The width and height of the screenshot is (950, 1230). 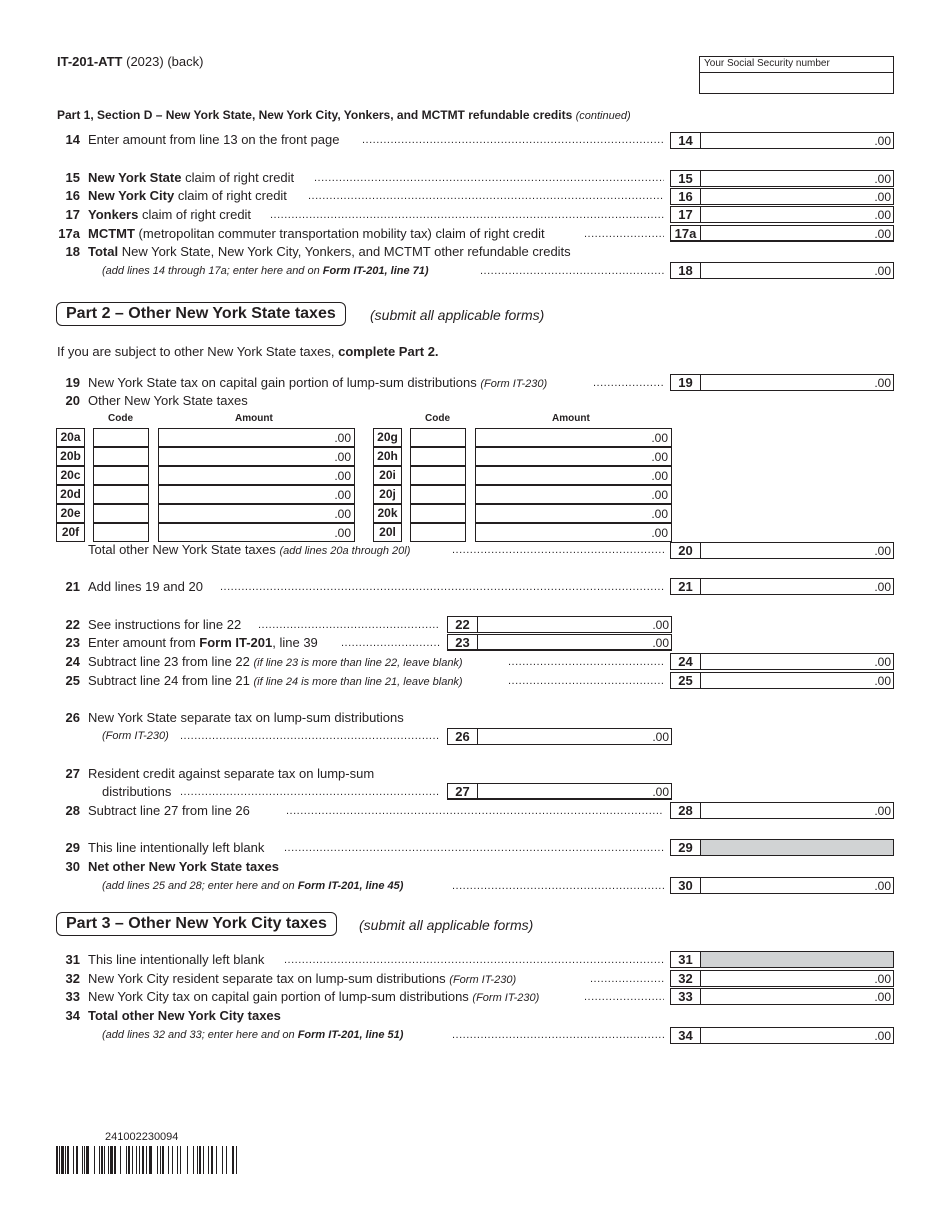 What do you see at coordinates (70, 513) in the screenshot?
I see `line-20e-label: 20e` at bounding box center [70, 513].